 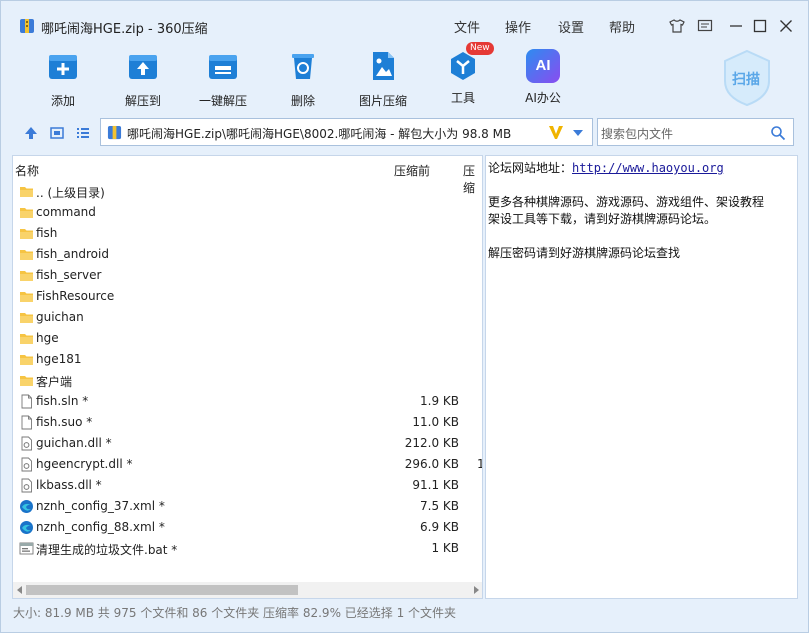 What do you see at coordinates (107, 550) in the screenshot?
I see `file-name: 清理生成的垃圾文件.bat *` at bounding box center [107, 550].